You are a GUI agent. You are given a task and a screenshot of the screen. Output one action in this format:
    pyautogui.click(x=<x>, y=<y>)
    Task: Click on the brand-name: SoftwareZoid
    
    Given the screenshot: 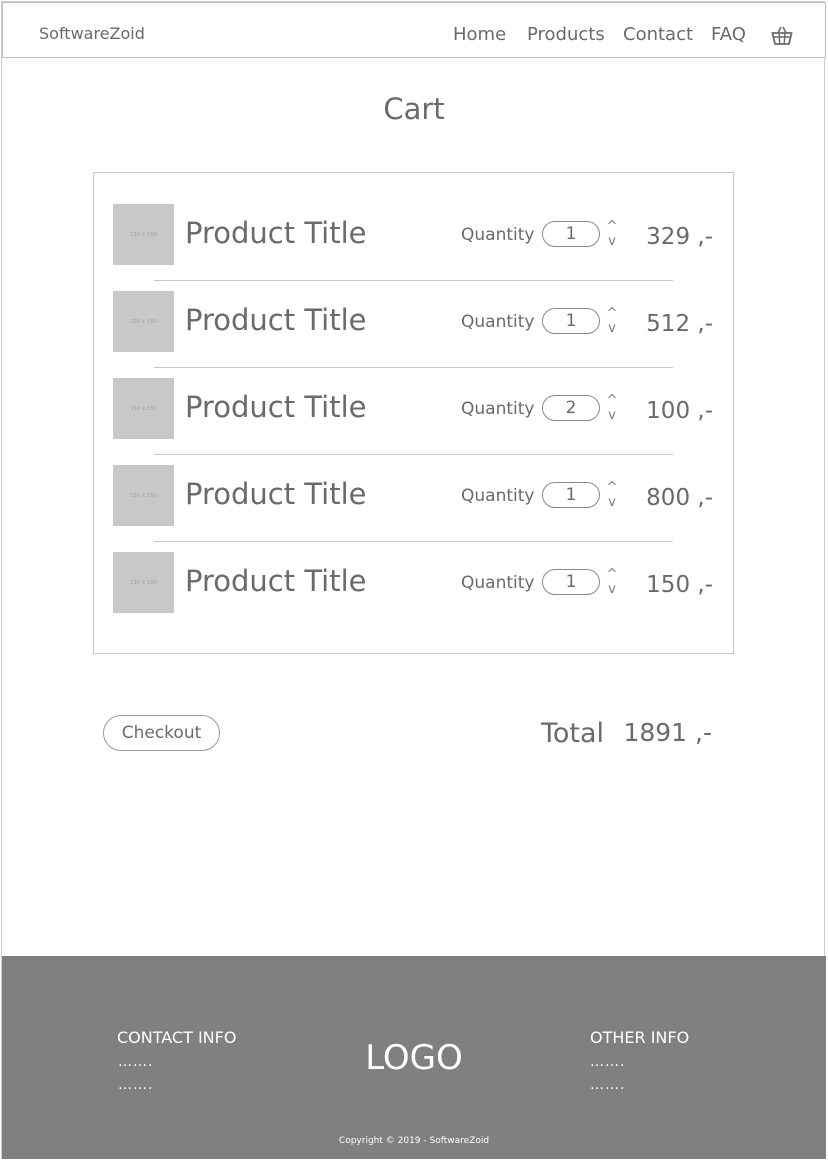 What is the action you would take?
    pyautogui.click(x=92, y=33)
    